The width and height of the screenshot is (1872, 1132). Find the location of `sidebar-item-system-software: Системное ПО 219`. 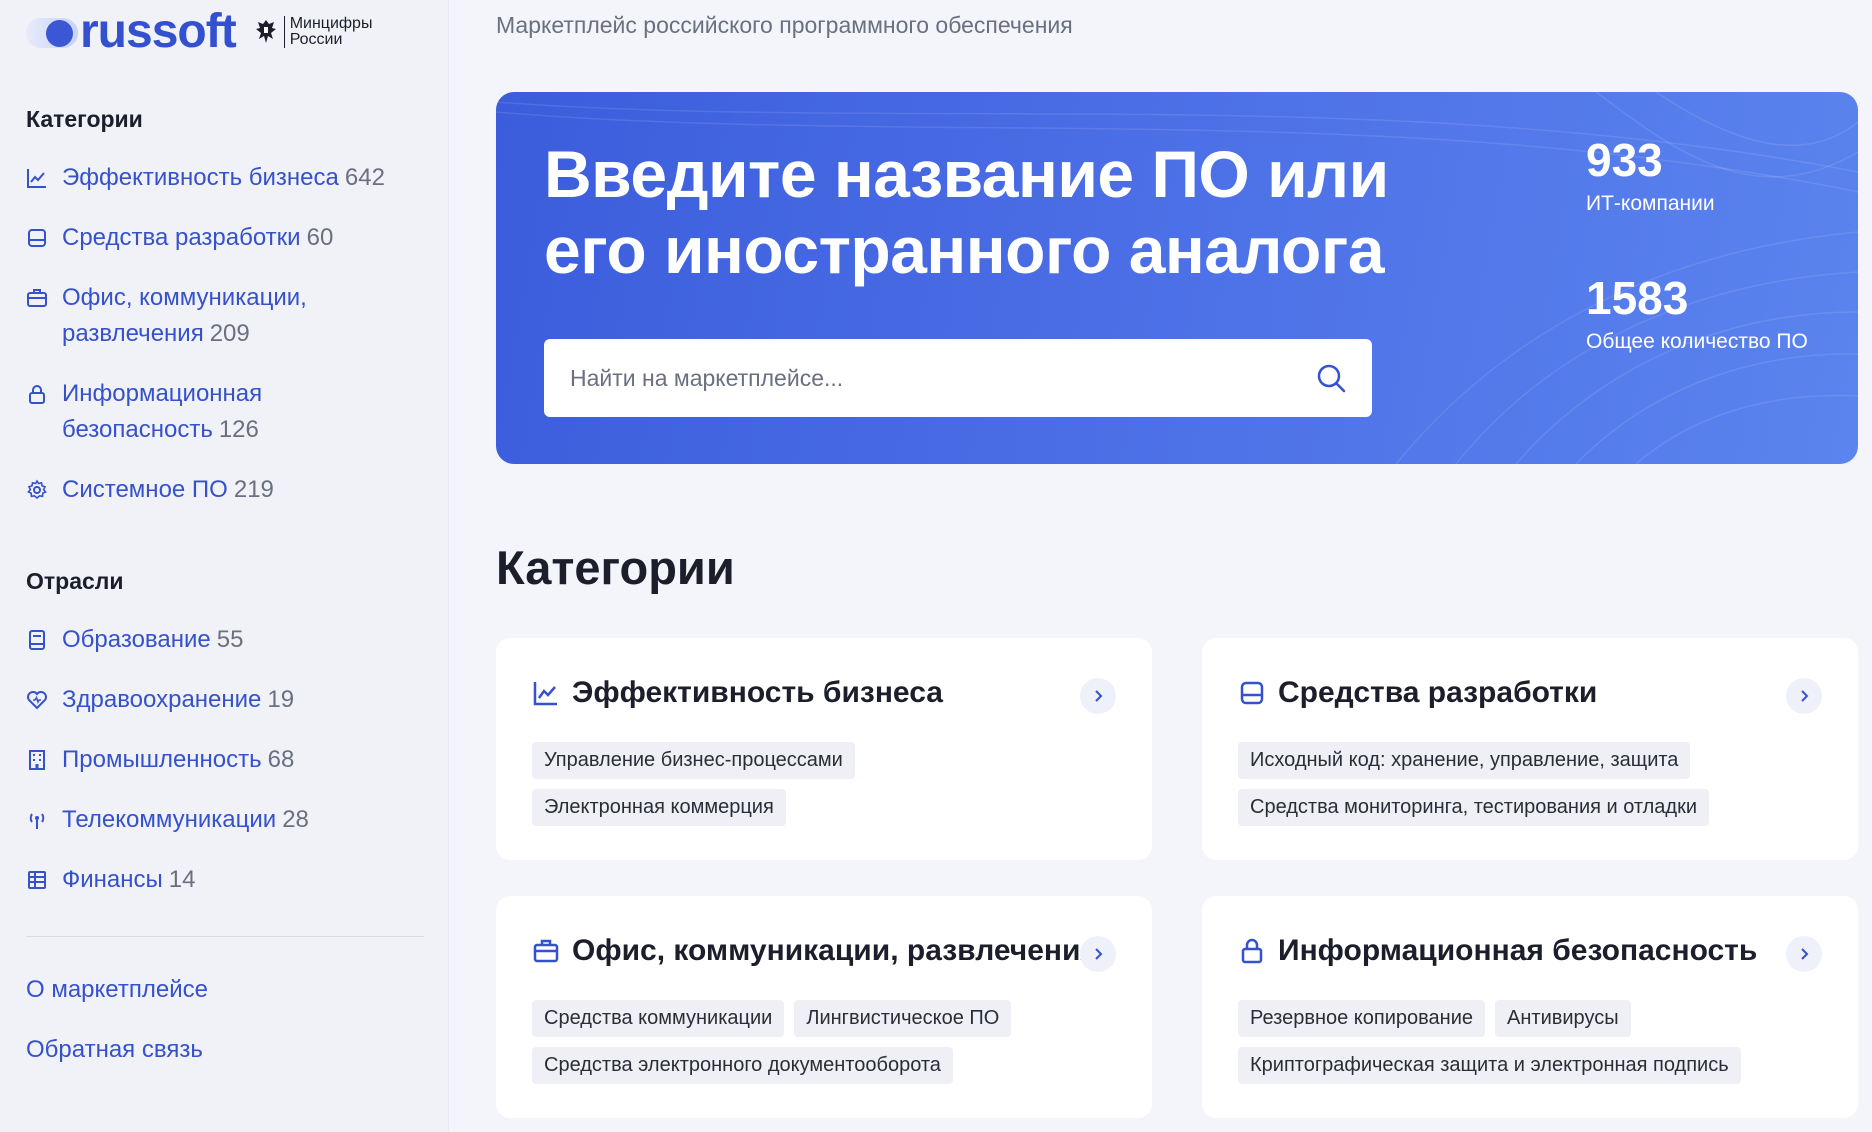

sidebar-item-system-software: Системное ПО 219 is located at coordinates (150, 490).